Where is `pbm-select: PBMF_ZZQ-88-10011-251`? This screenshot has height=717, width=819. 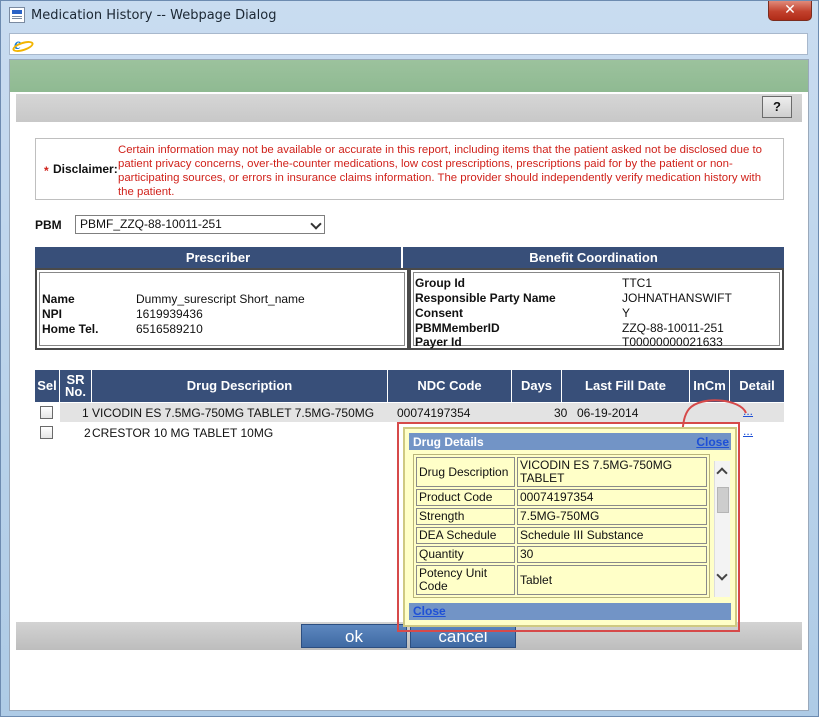
pbm-select: PBMF_ZZQ-88-10011-251 is located at coordinates (200, 224).